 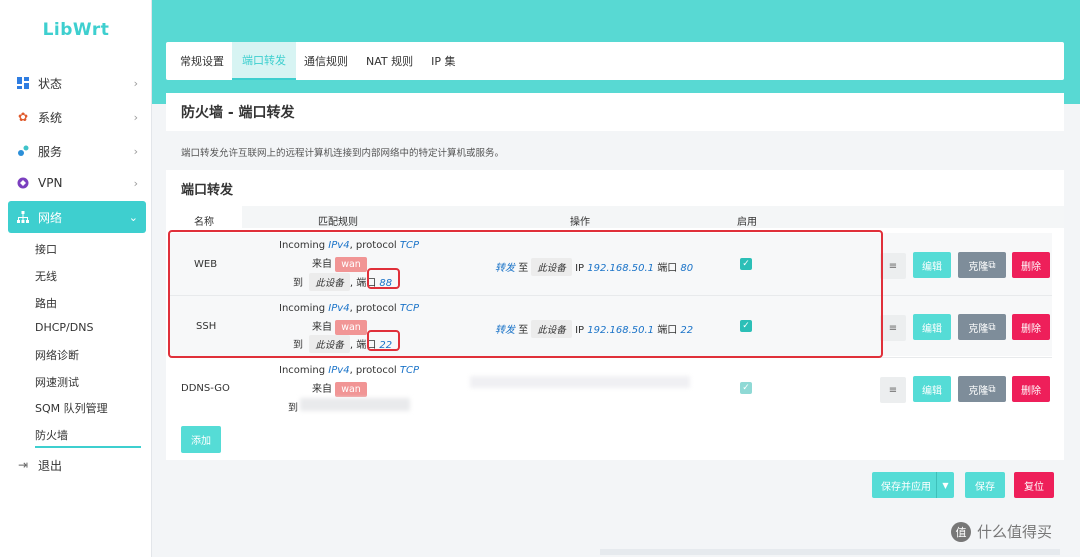 What do you see at coordinates (64, 327) in the screenshot?
I see `subitem-dhcp-dns: DHCP/DNS` at bounding box center [64, 327].